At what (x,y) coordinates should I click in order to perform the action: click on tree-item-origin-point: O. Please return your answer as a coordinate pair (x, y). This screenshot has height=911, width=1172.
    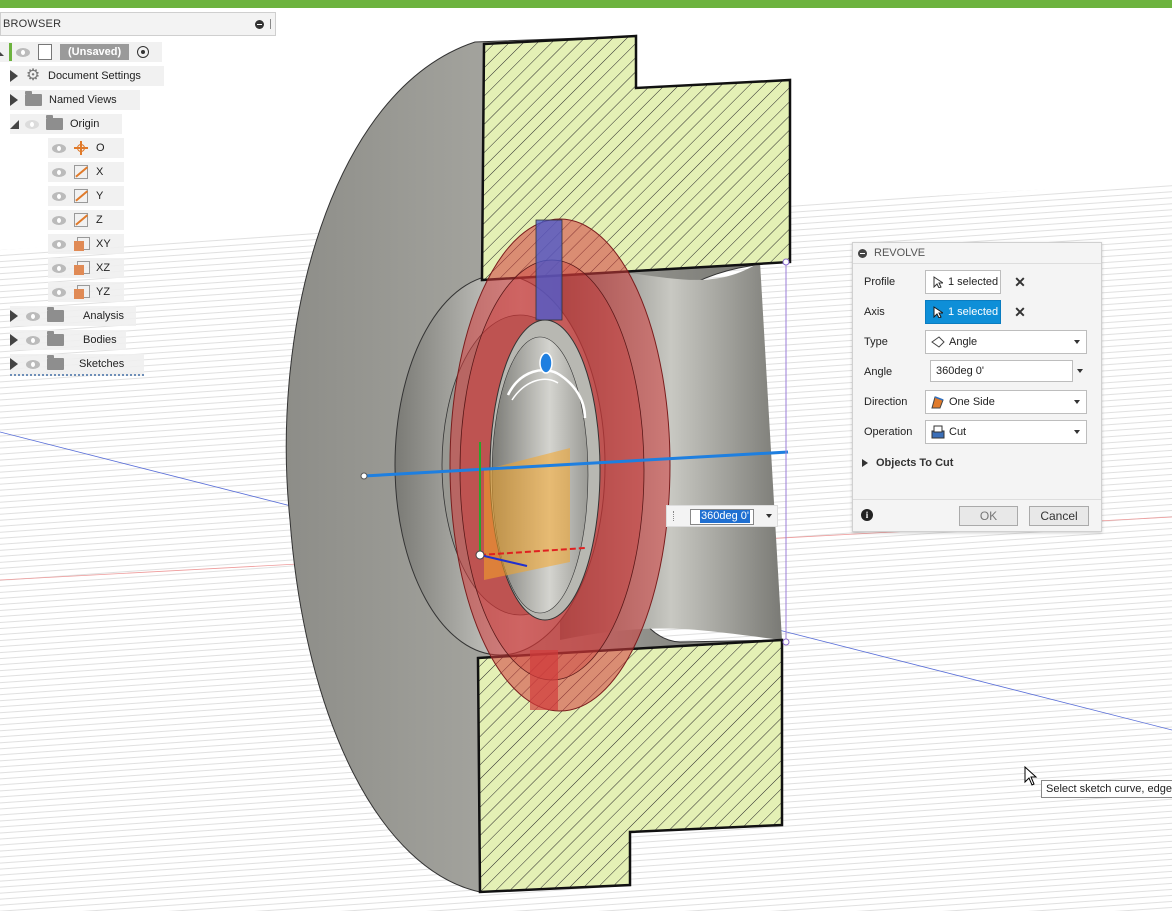
    Looking at the image, I should click on (86, 148).